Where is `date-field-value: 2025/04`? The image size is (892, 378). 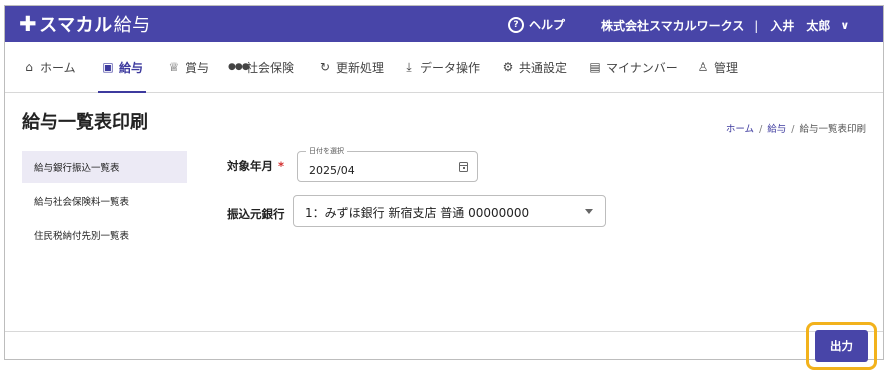 date-field-value: 2025/04 is located at coordinates (332, 170).